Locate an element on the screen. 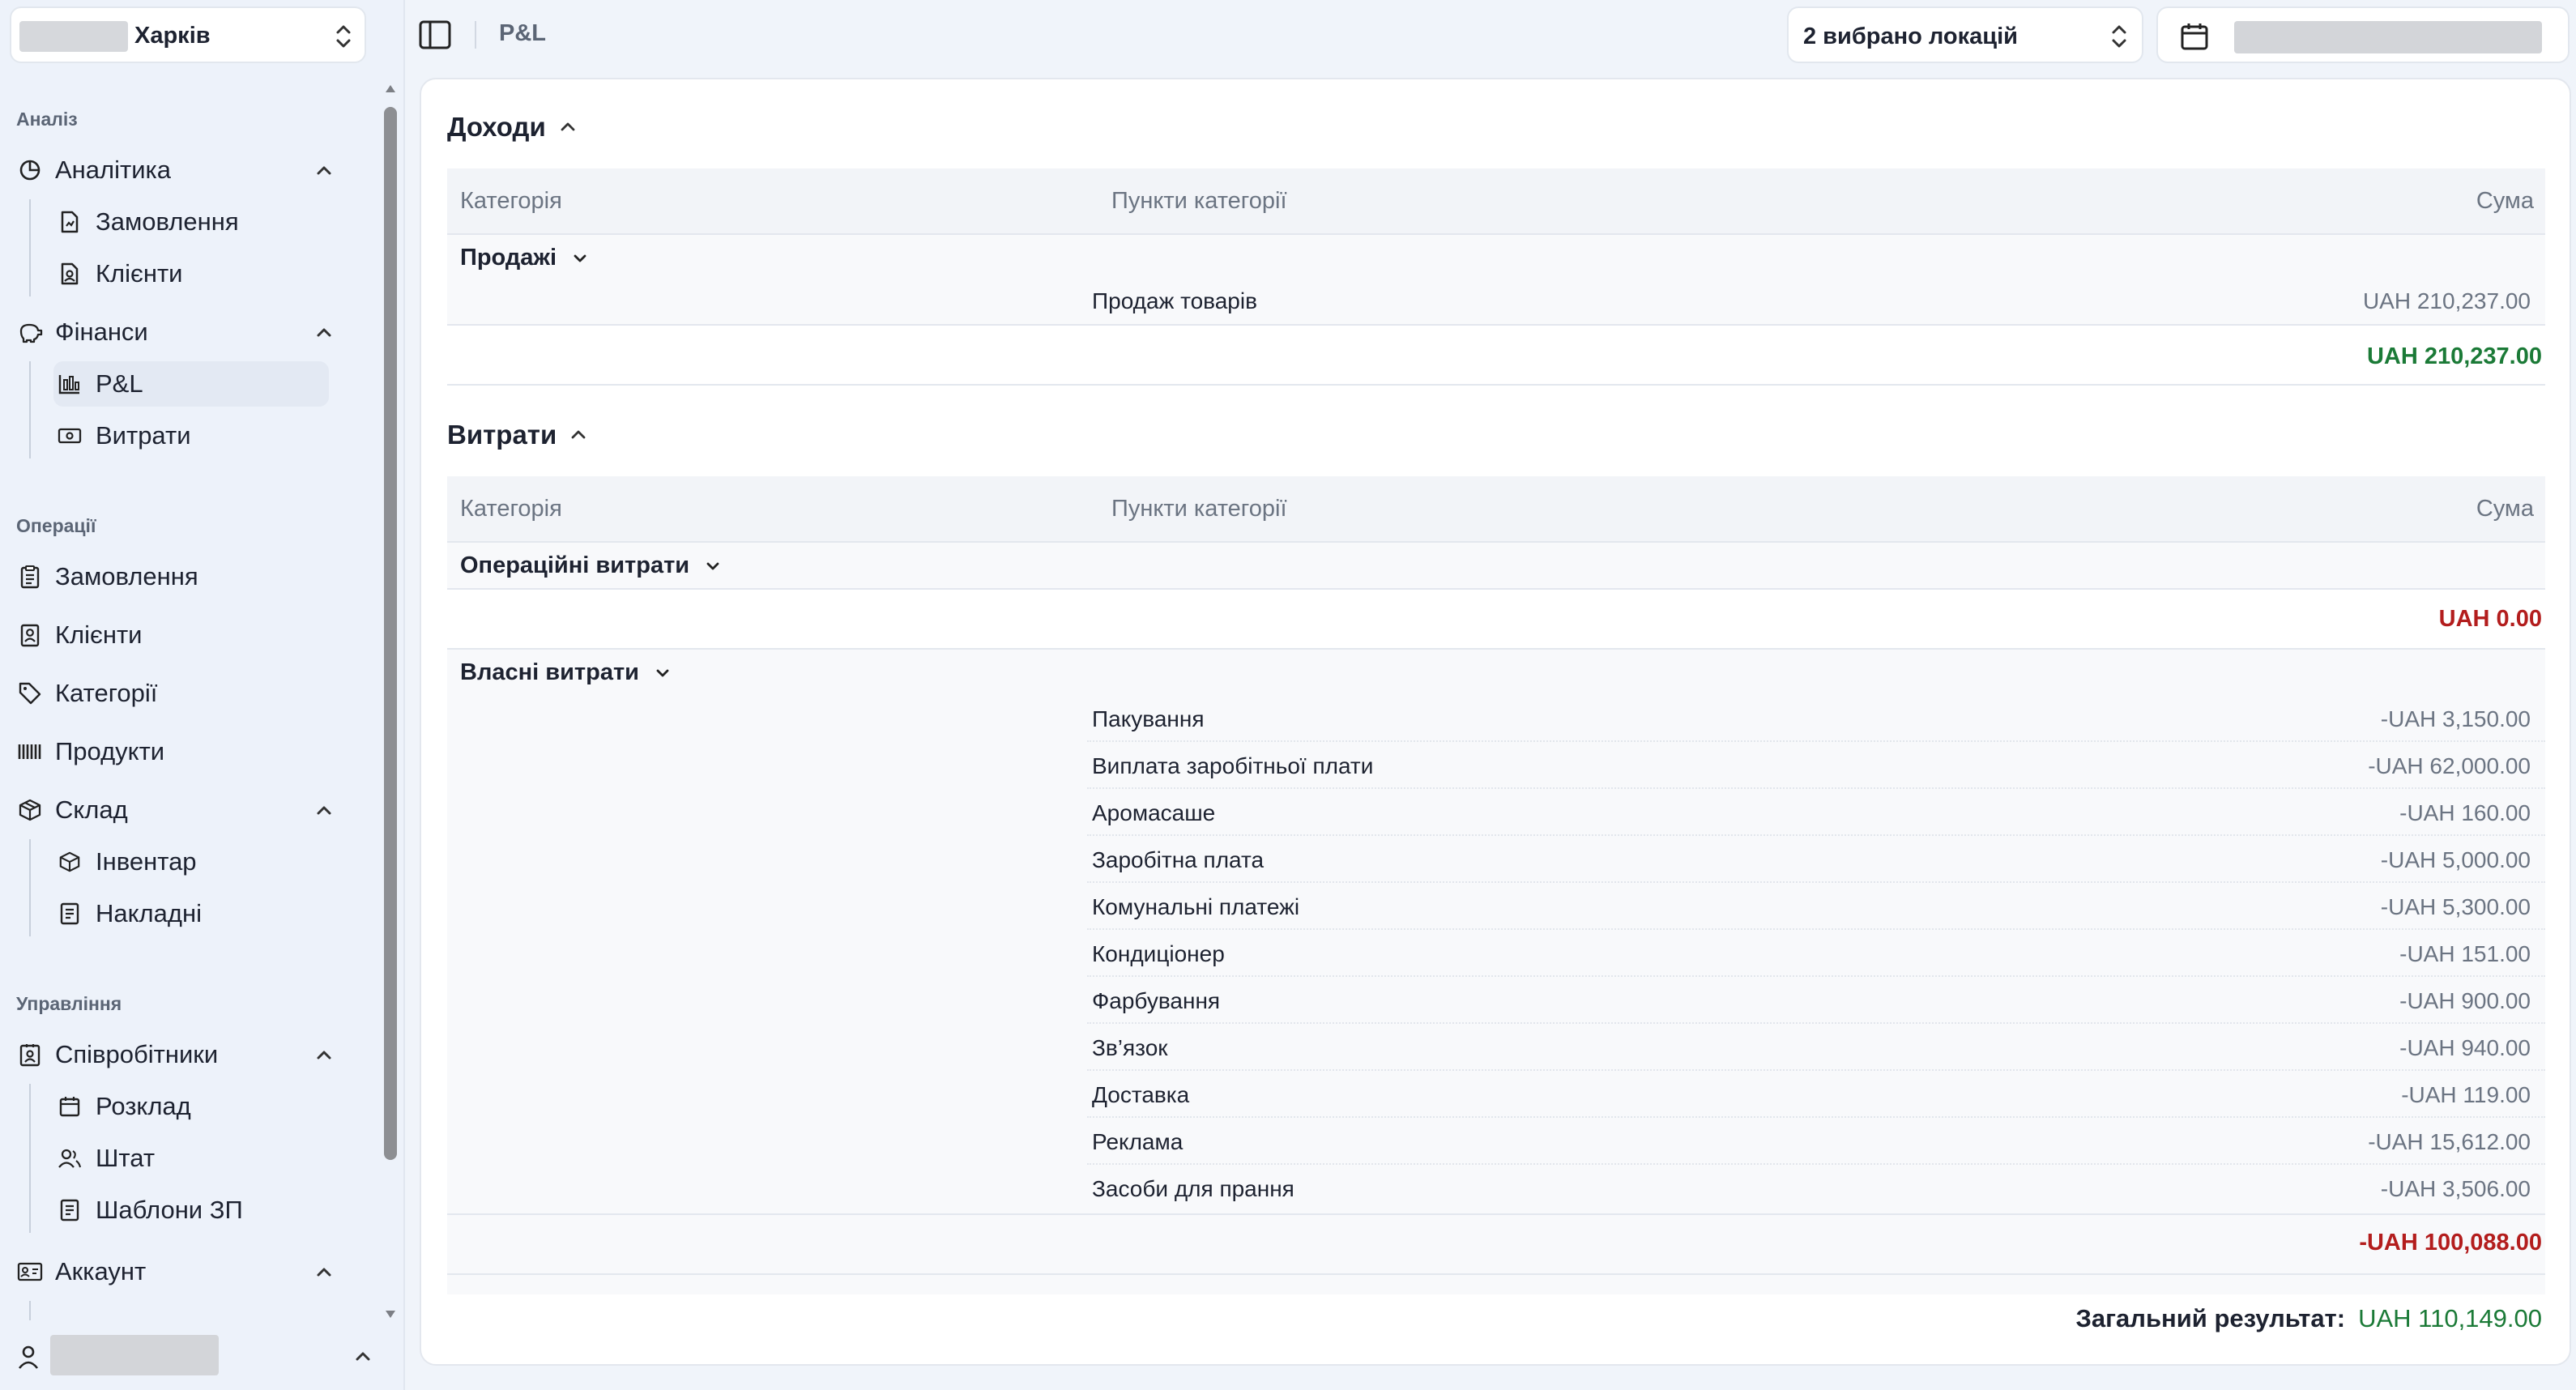 The image size is (2576, 1390). sidebar-item-label: Клієнти is located at coordinates (140, 274).